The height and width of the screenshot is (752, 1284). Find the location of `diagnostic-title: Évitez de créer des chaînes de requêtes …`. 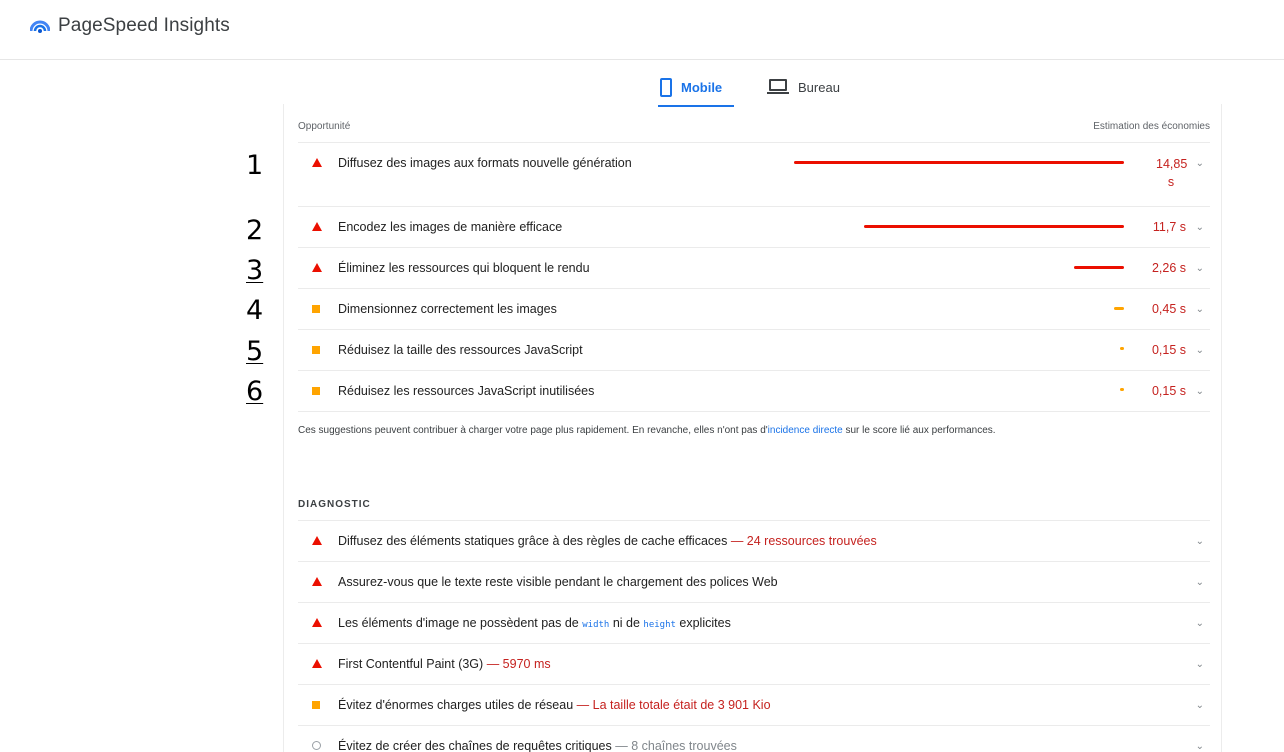

diagnostic-title: Évitez de créer des chaînes de requêtes … is located at coordinates (537, 745).